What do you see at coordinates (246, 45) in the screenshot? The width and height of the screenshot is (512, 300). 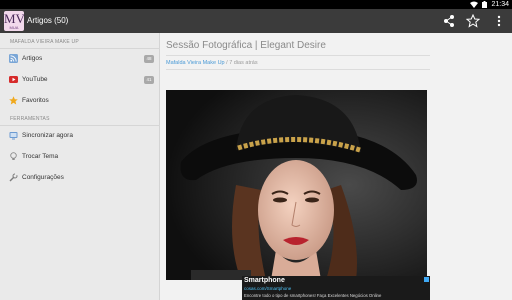 I see `article-title: Sessão Fotográfica | Elegant Desire` at bounding box center [246, 45].